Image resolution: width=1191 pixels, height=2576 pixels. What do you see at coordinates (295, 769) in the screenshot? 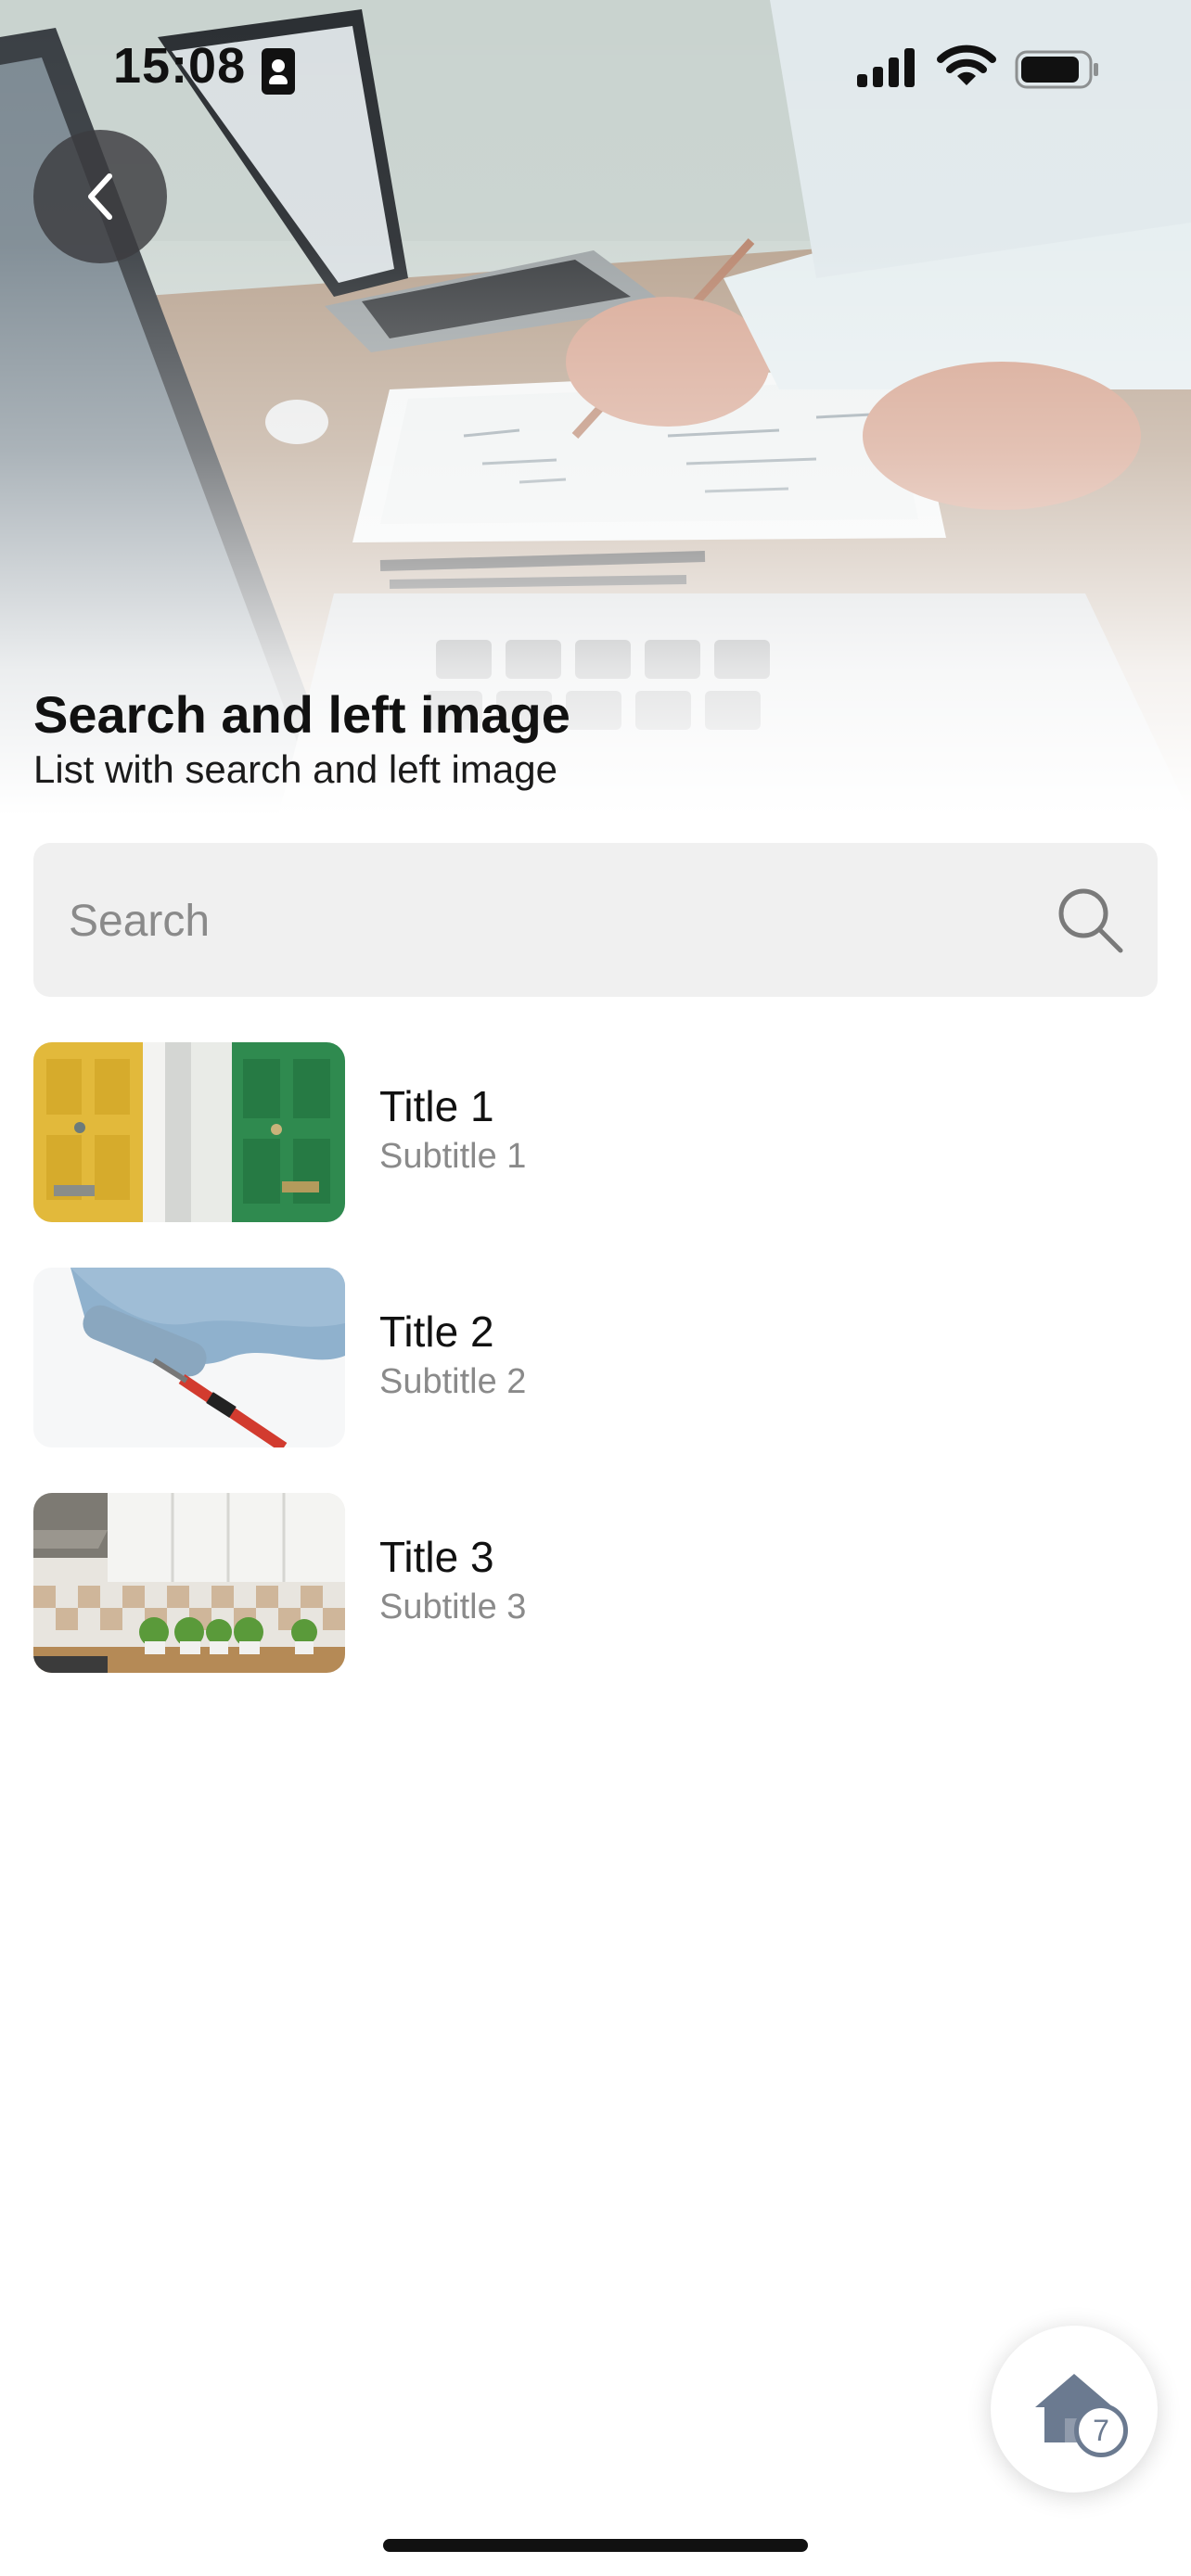
I see `page-subtitle: List with search and left image` at bounding box center [295, 769].